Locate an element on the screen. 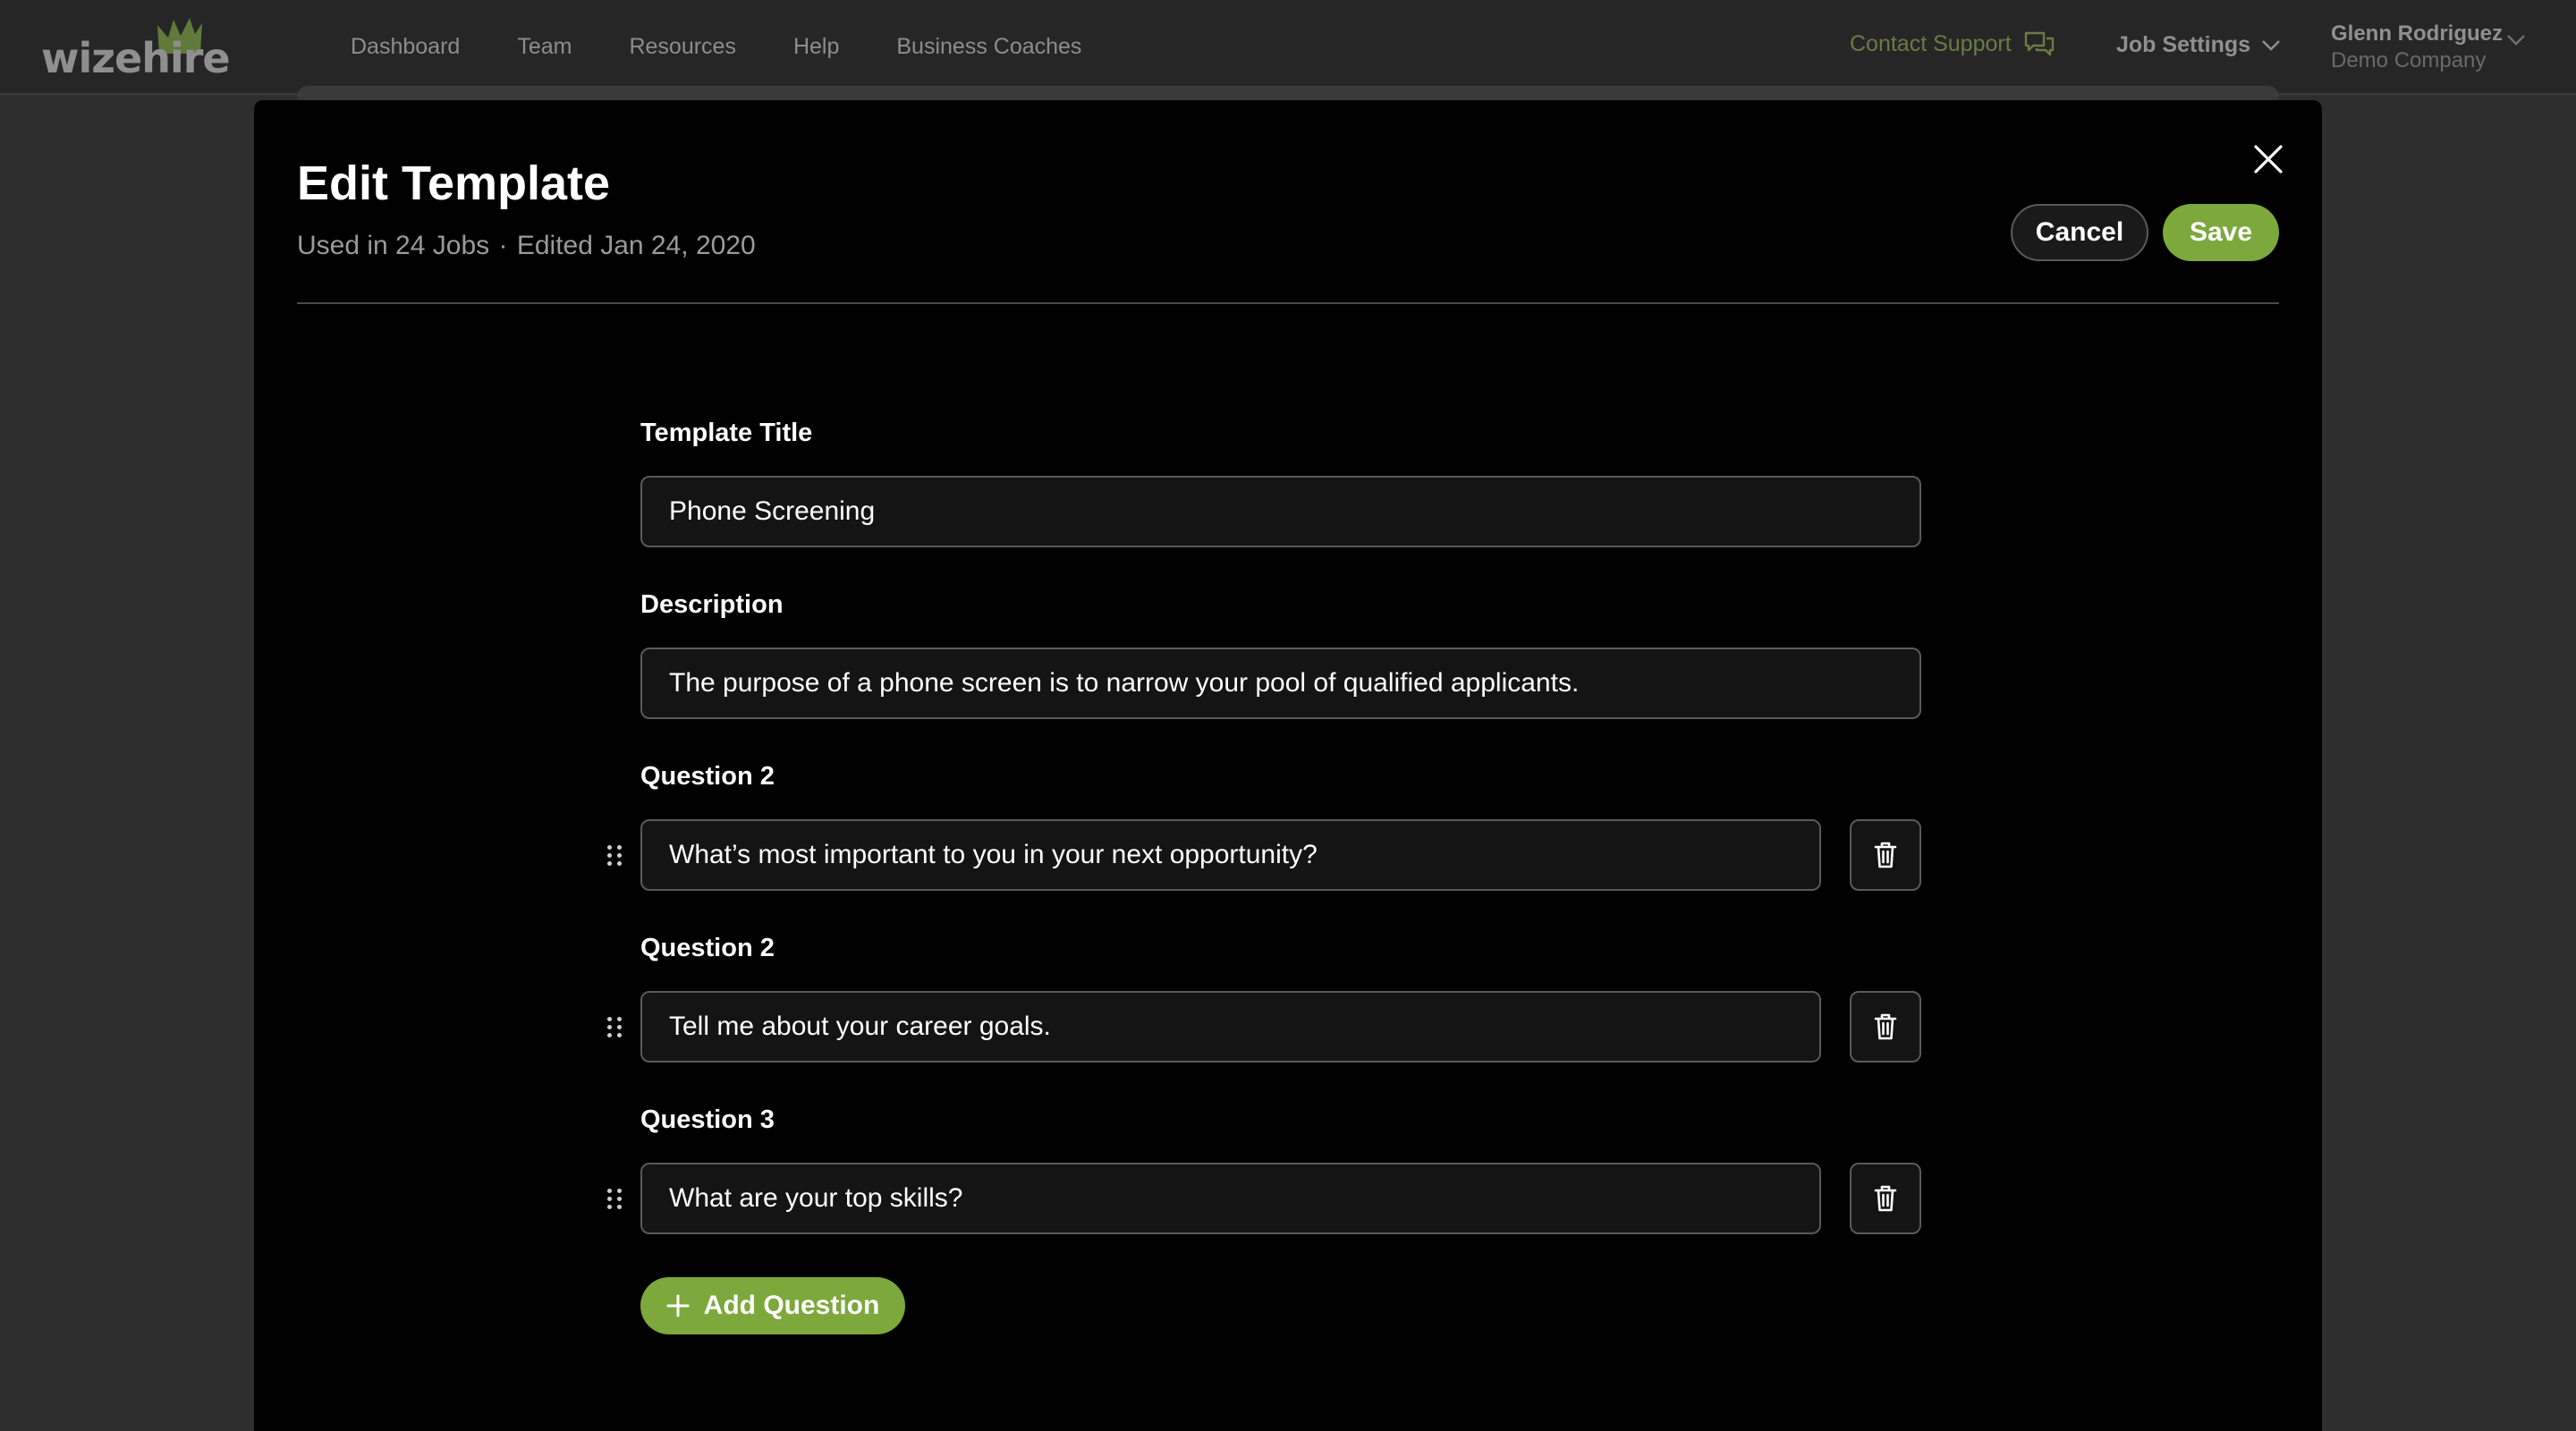 This screenshot has width=2576, height=1431. job-settings-menu: Job Settings is located at coordinates (2198, 45).